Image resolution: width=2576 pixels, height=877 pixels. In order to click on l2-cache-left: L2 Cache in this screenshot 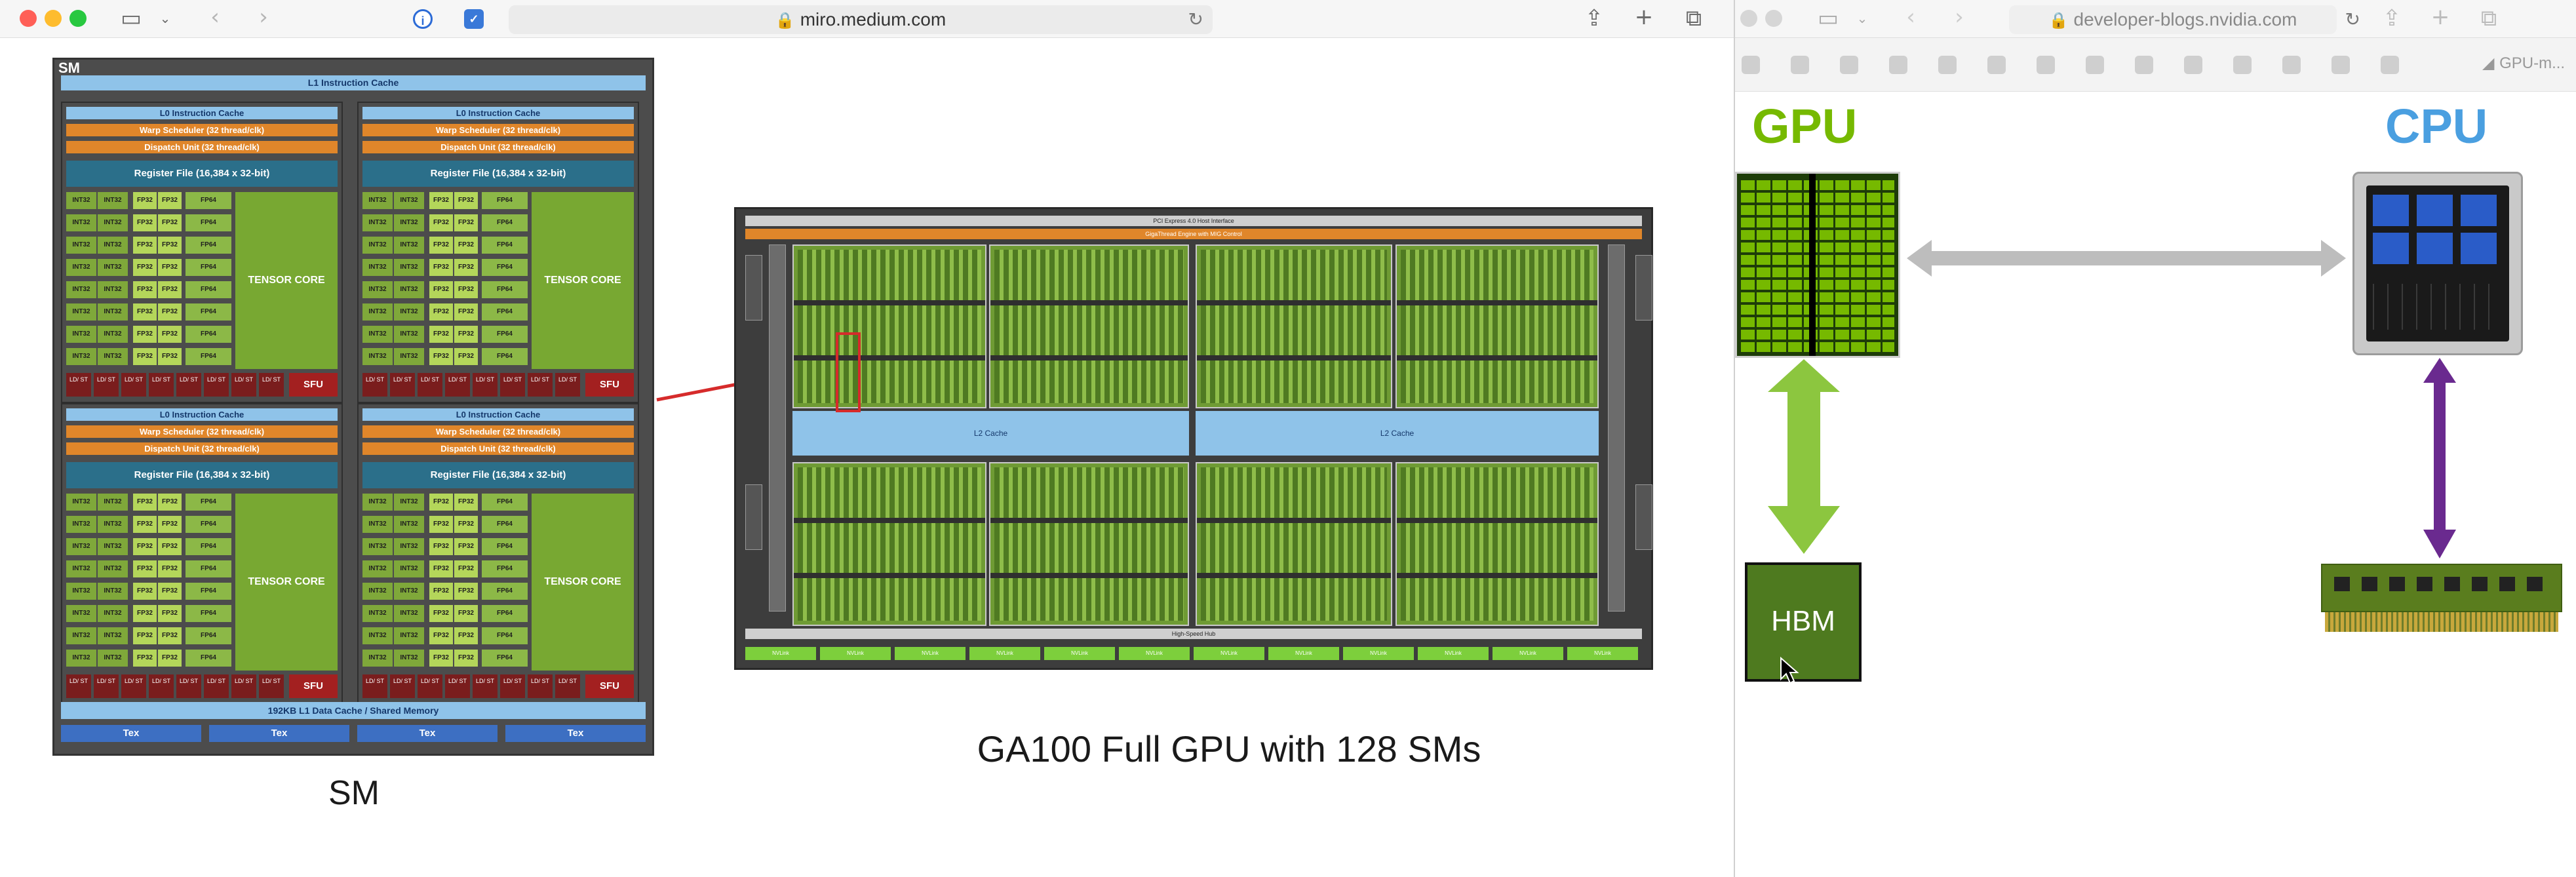, I will do `click(990, 434)`.